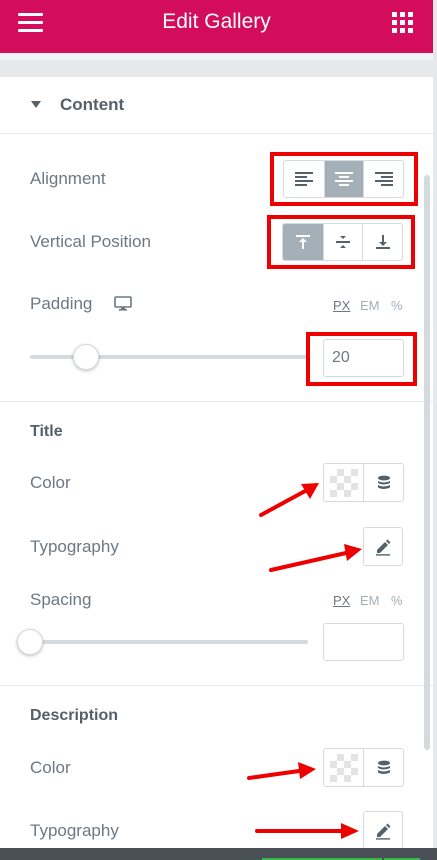 Image resolution: width=437 pixels, height=860 pixels. What do you see at coordinates (216, 21) in the screenshot?
I see `panel-title: Edit Gallery` at bounding box center [216, 21].